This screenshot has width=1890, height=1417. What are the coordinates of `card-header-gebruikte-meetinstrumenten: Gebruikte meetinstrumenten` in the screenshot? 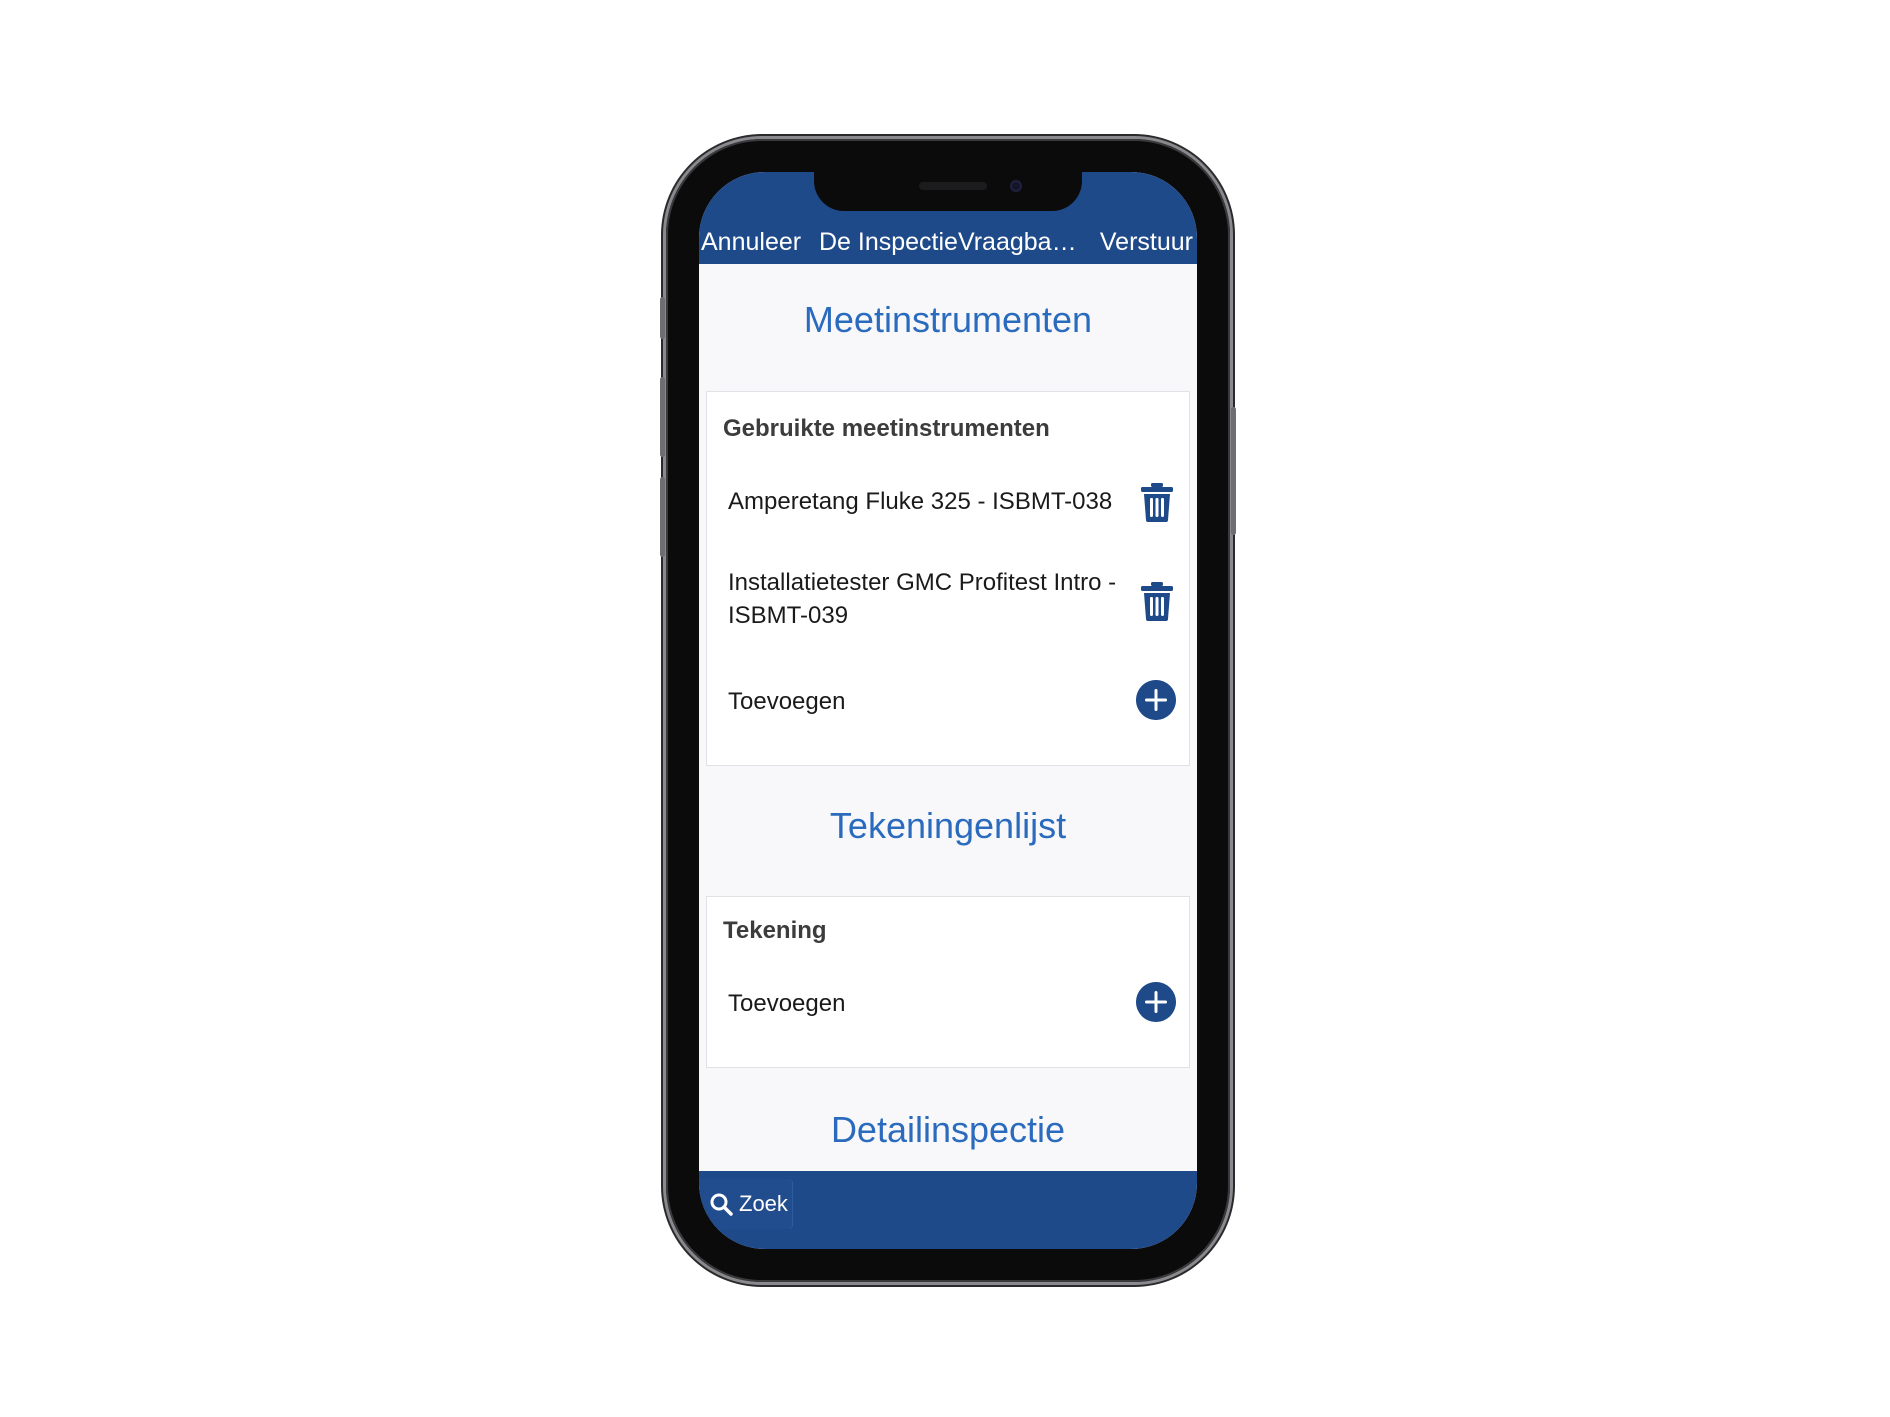 It's located at (886, 428).